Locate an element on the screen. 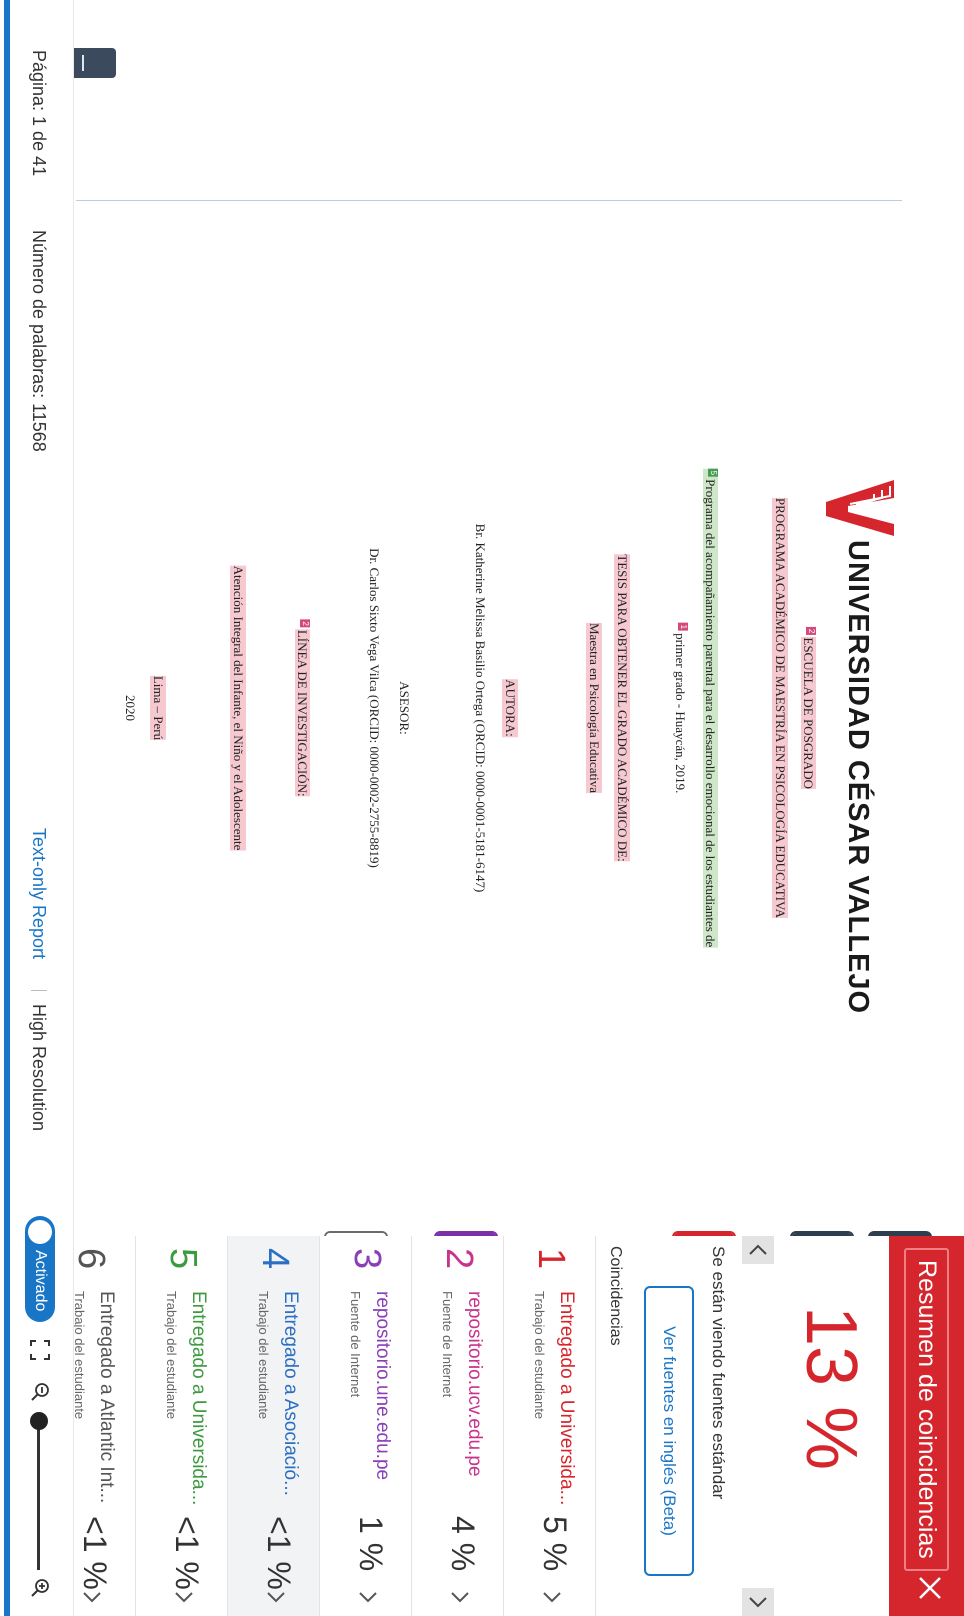  high-resolution-toggle: Activado is located at coordinates (40, 1269).